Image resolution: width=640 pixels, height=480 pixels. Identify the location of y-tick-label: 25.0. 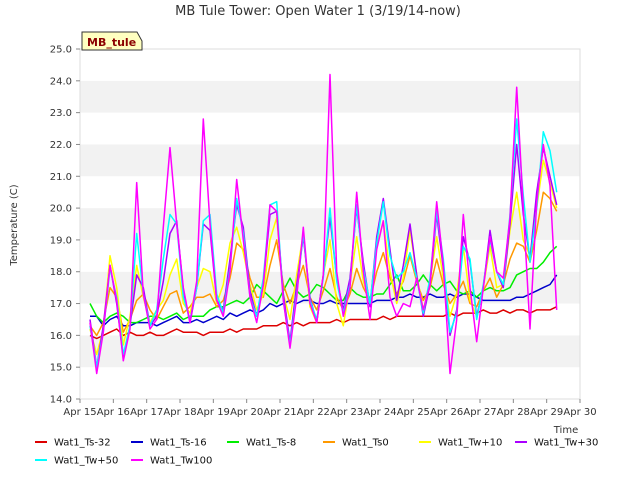
(61, 50).